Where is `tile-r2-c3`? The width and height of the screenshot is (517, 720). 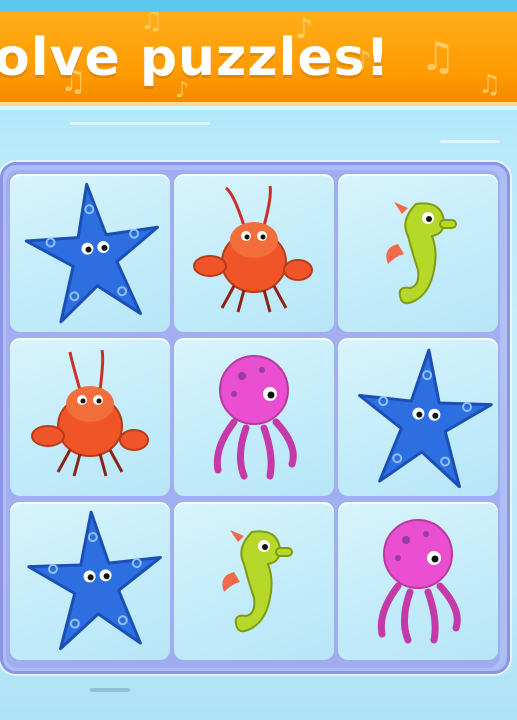
tile-r2-c3 is located at coordinates (418, 417).